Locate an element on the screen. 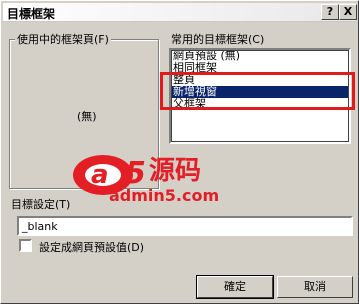  help-button: ? is located at coordinates (330, 12).